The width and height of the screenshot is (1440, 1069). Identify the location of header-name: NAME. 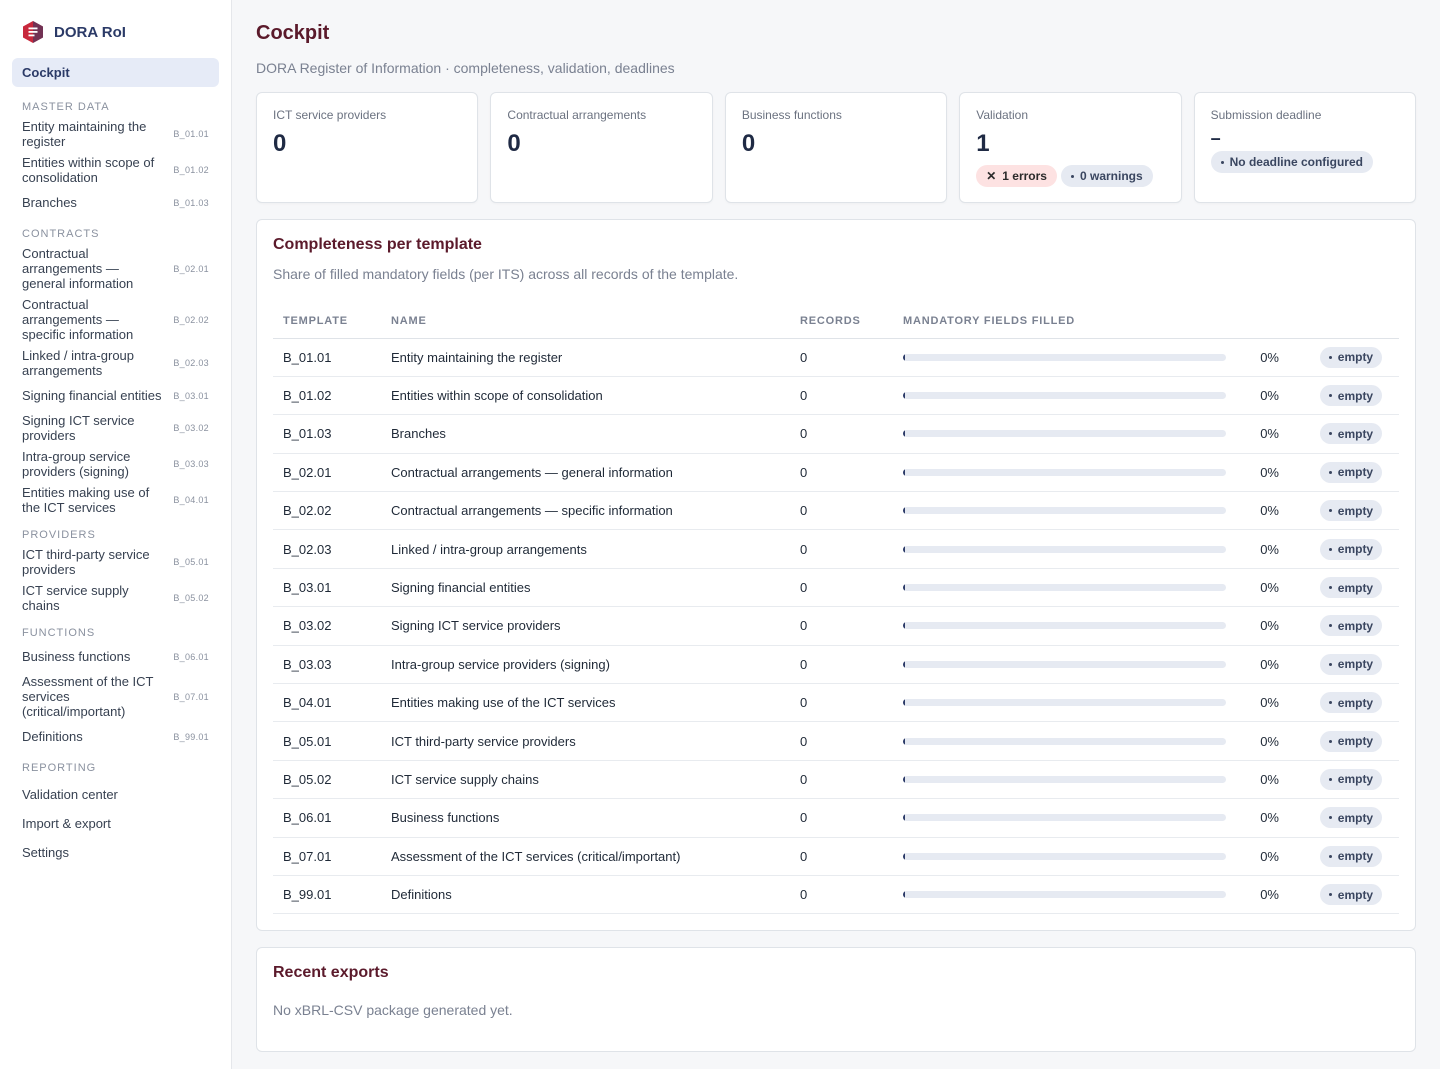
(585, 321).